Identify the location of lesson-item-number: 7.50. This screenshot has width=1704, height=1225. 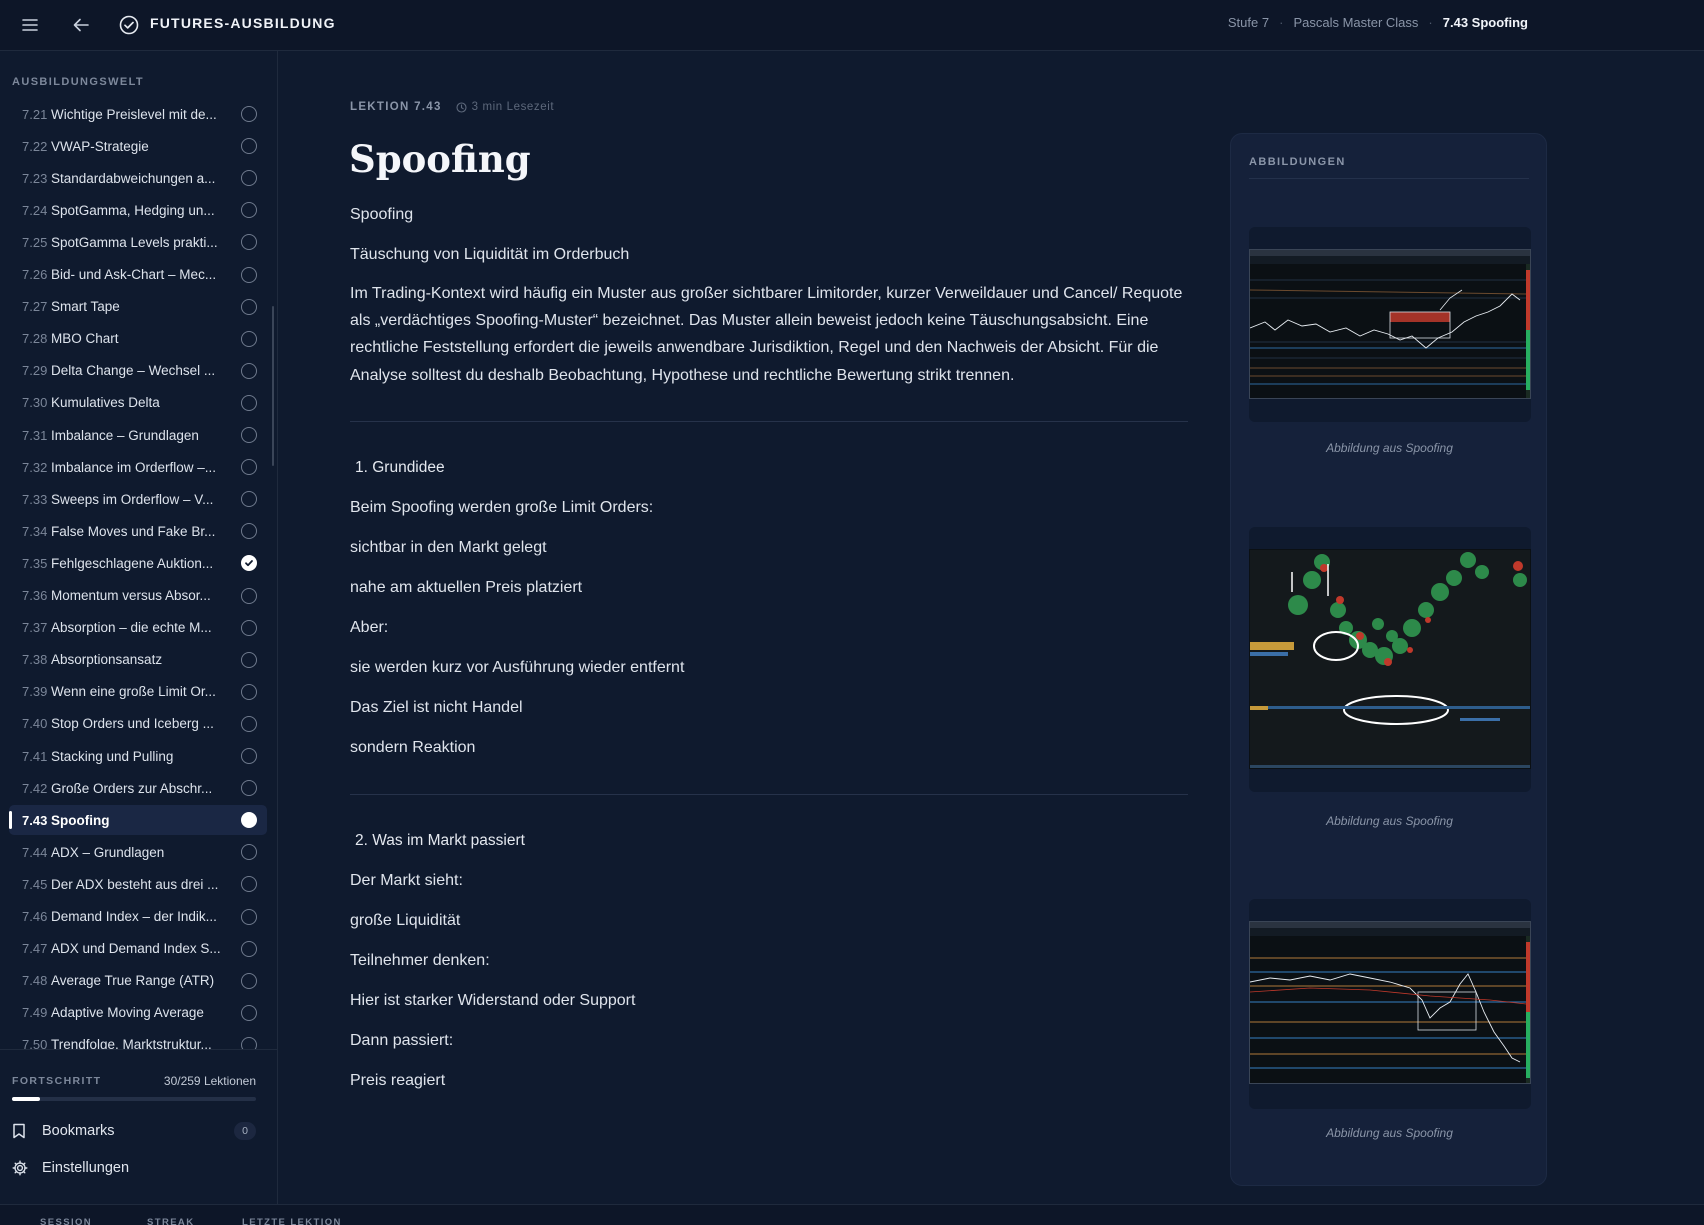
(35, 1043).